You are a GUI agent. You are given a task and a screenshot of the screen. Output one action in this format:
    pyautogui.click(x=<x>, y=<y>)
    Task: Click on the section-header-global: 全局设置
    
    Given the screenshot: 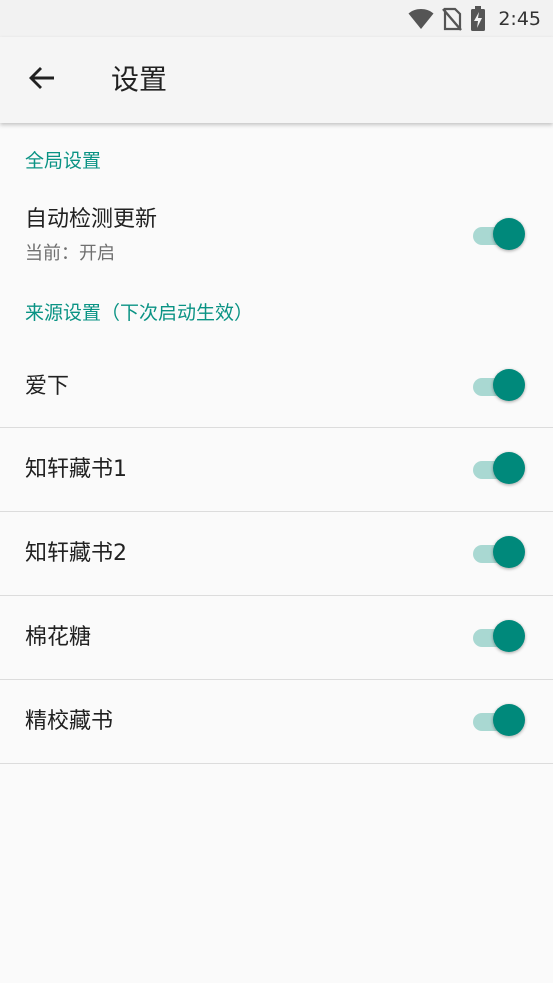 What is the action you would take?
    pyautogui.click(x=63, y=161)
    